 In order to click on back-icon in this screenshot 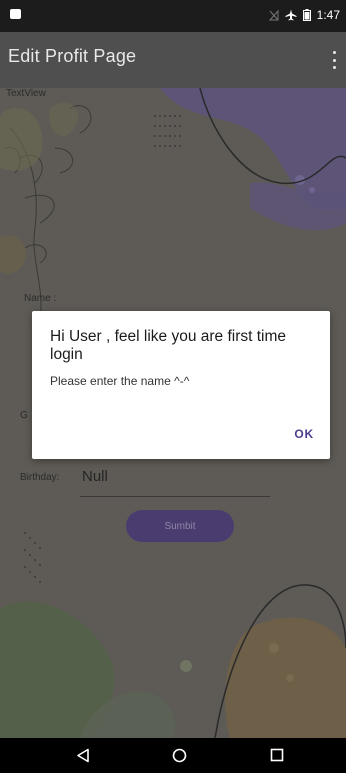, I will do `click(83, 755)`.